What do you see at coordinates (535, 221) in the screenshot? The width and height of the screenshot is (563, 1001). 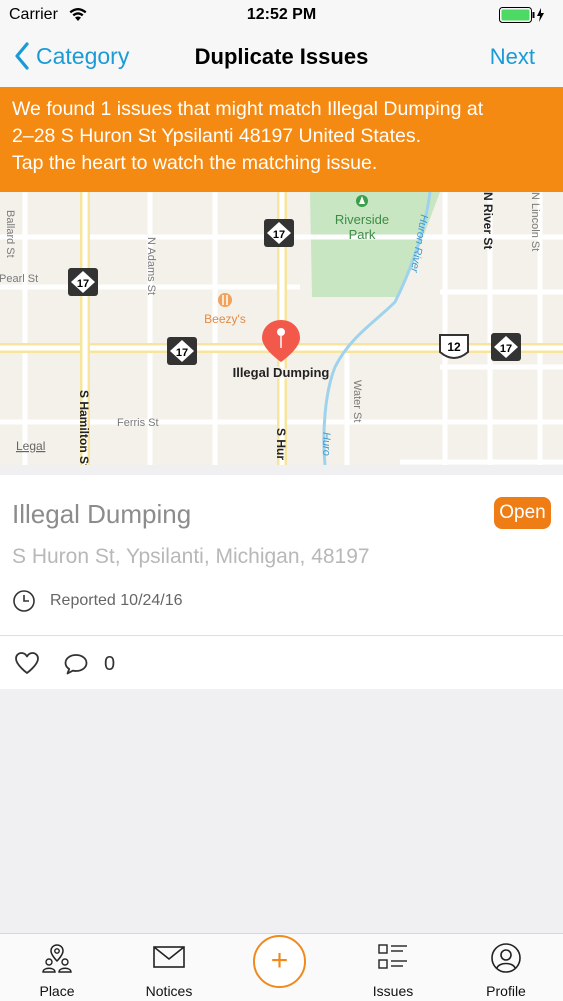 I see `street-label: N Lincoln St` at bounding box center [535, 221].